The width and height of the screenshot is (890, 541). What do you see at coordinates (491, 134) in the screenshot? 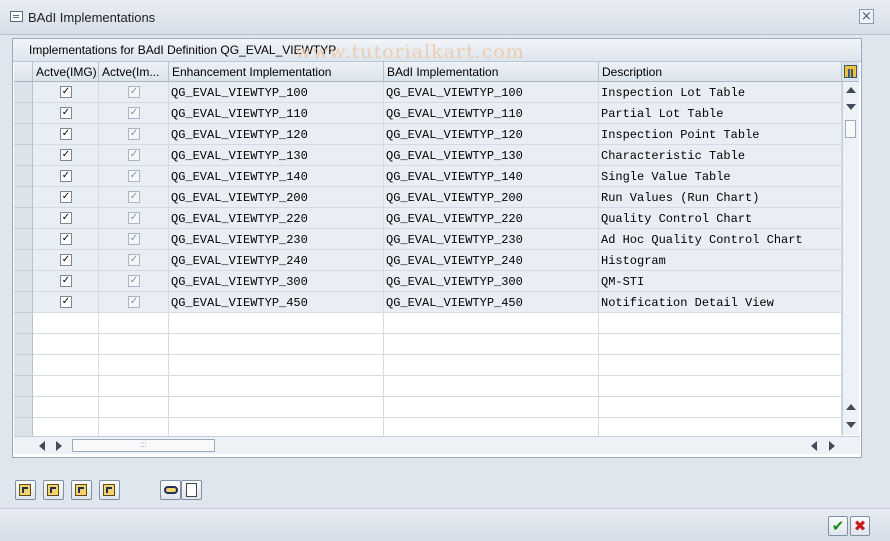
I see `badi-cell: QG_EVAL_VIEWTYP_120` at bounding box center [491, 134].